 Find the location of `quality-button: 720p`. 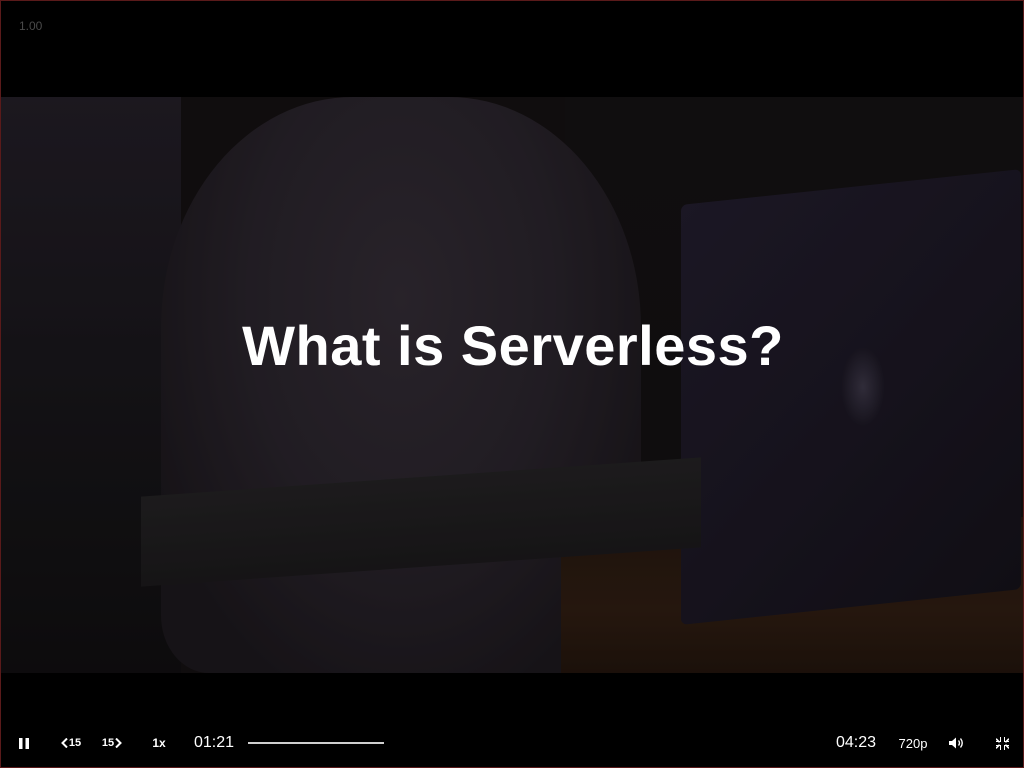

quality-button: 720p is located at coordinates (913, 743).